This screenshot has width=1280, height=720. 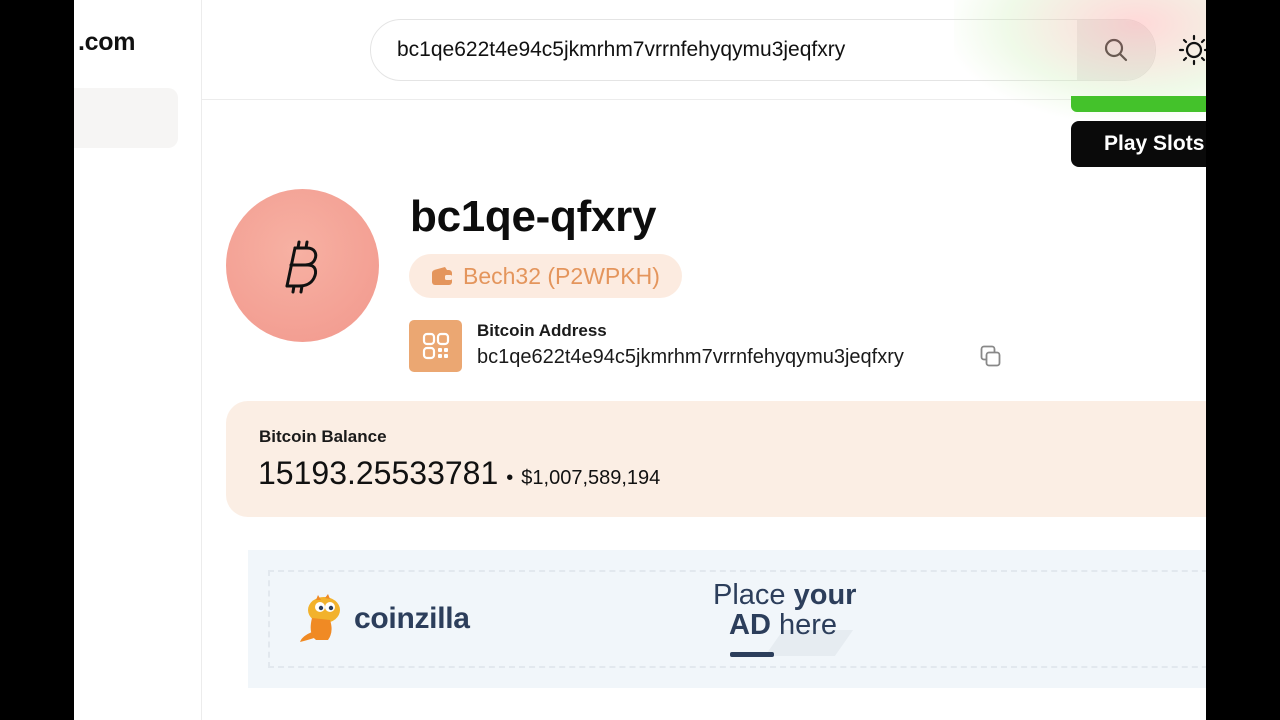 I want to click on top-header, so click(x=704, y=50).